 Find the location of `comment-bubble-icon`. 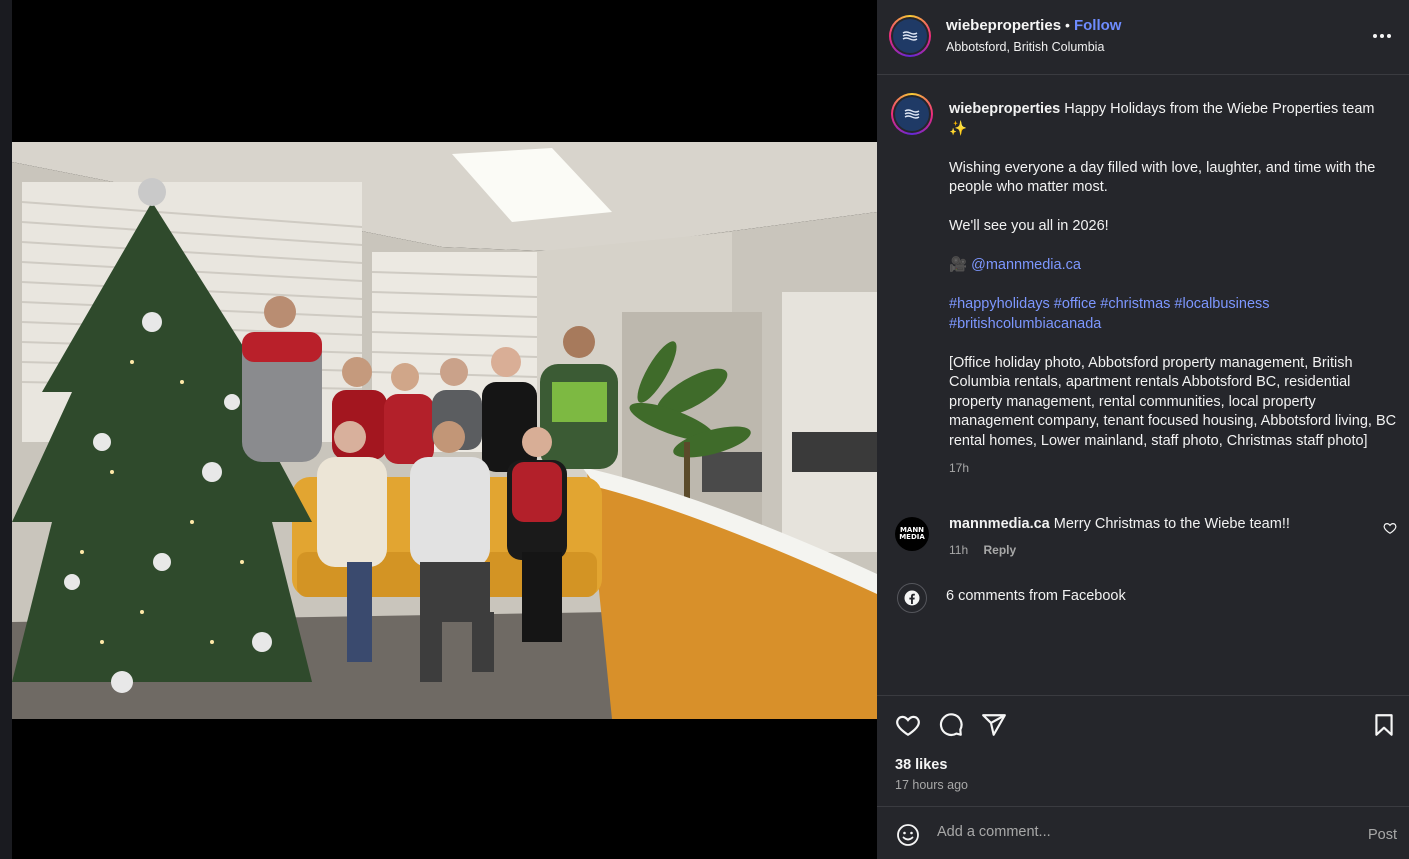

comment-bubble-icon is located at coordinates (951, 725).